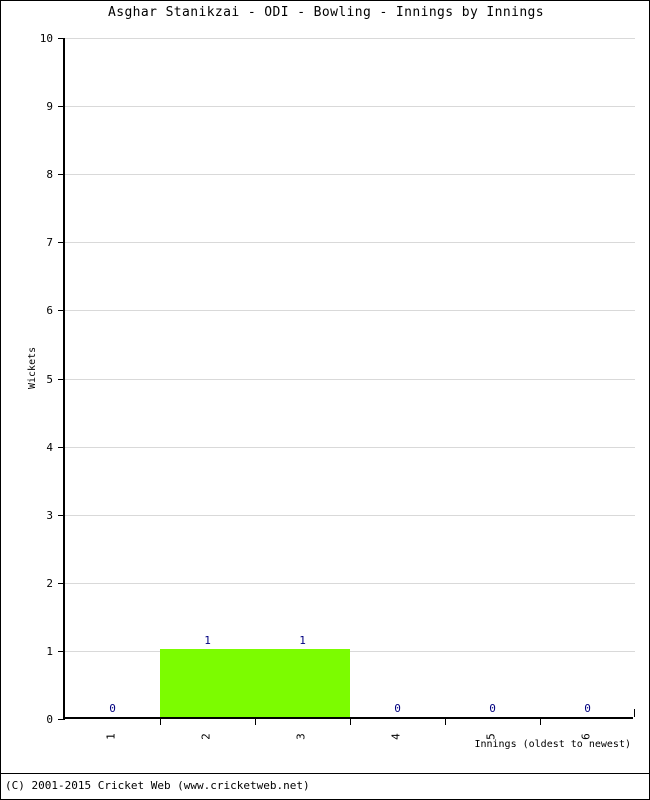  Describe the element at coordinates (49, 175) in the screenshot. I see `y-tick-label: 8` at that location.